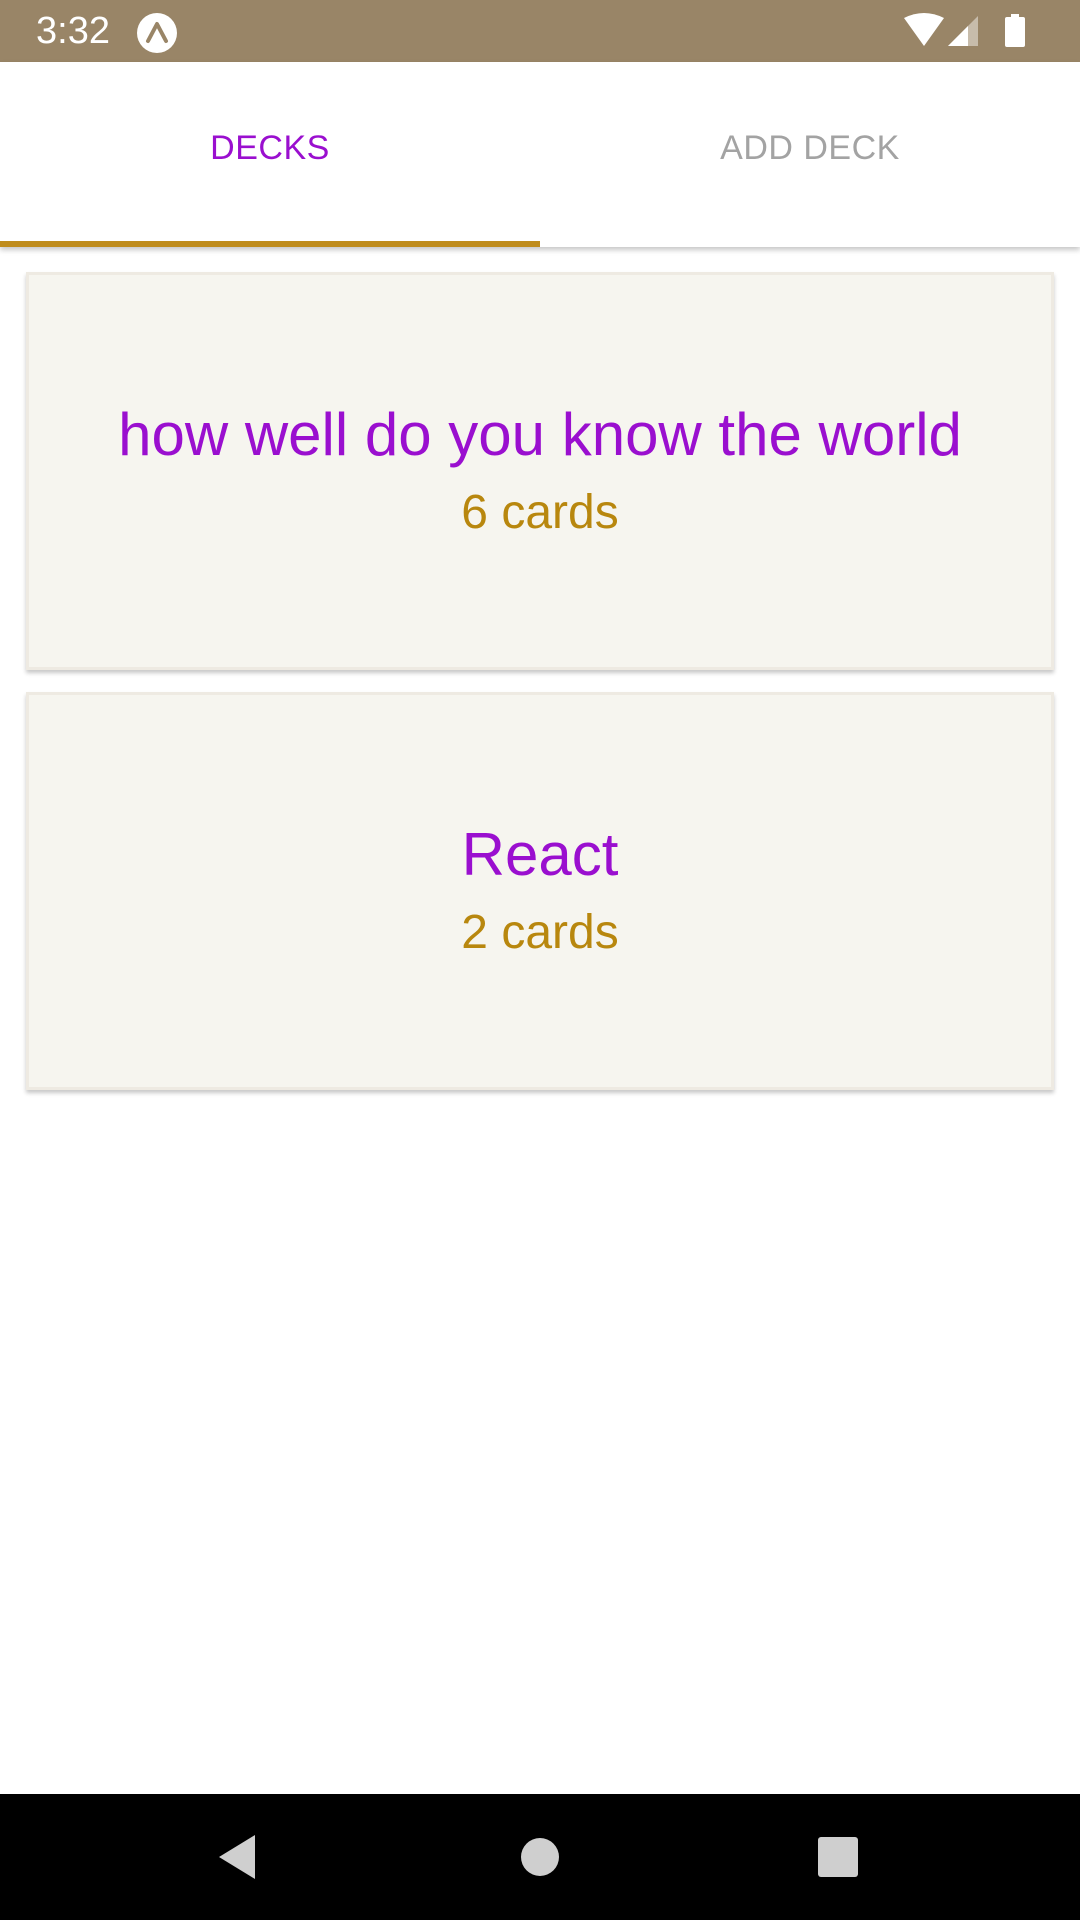  Describe the element at coordinates (239, 1857) in the screenshot. I see `back-icon` at that location.